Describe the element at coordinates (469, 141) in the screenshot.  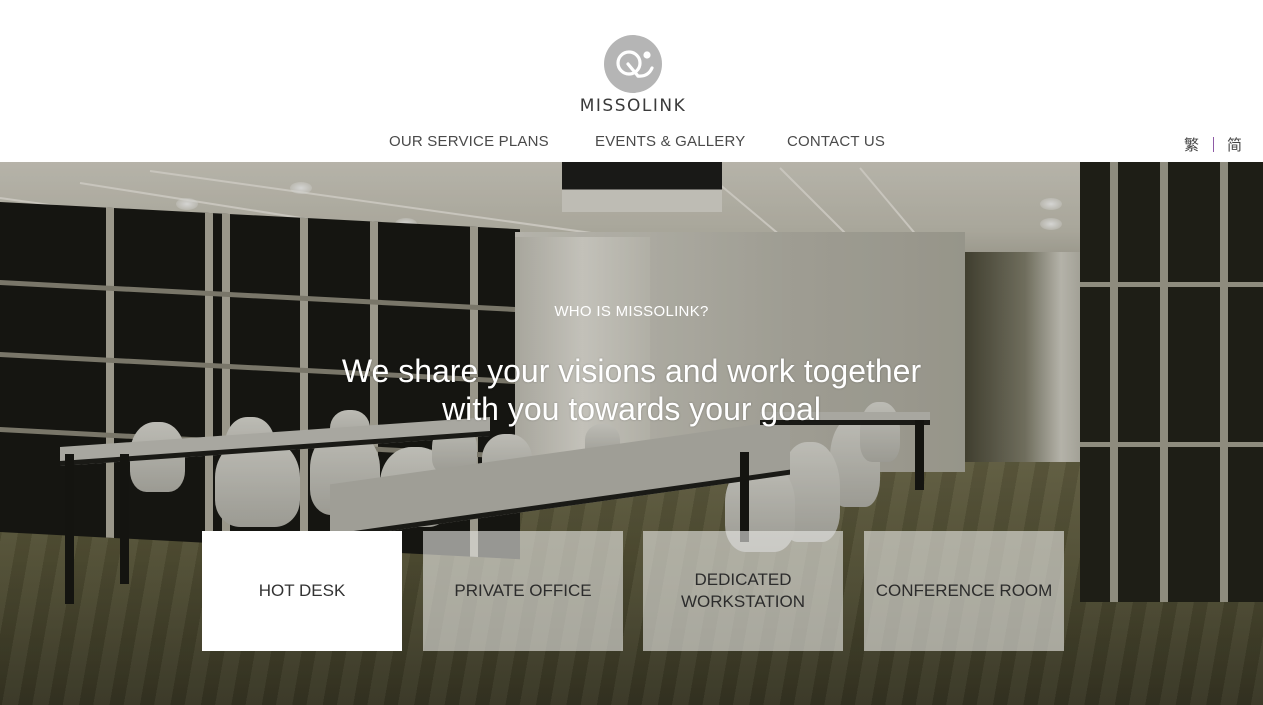
I see `nav-service-plans: OUR SERVICE PLANS` at that location.